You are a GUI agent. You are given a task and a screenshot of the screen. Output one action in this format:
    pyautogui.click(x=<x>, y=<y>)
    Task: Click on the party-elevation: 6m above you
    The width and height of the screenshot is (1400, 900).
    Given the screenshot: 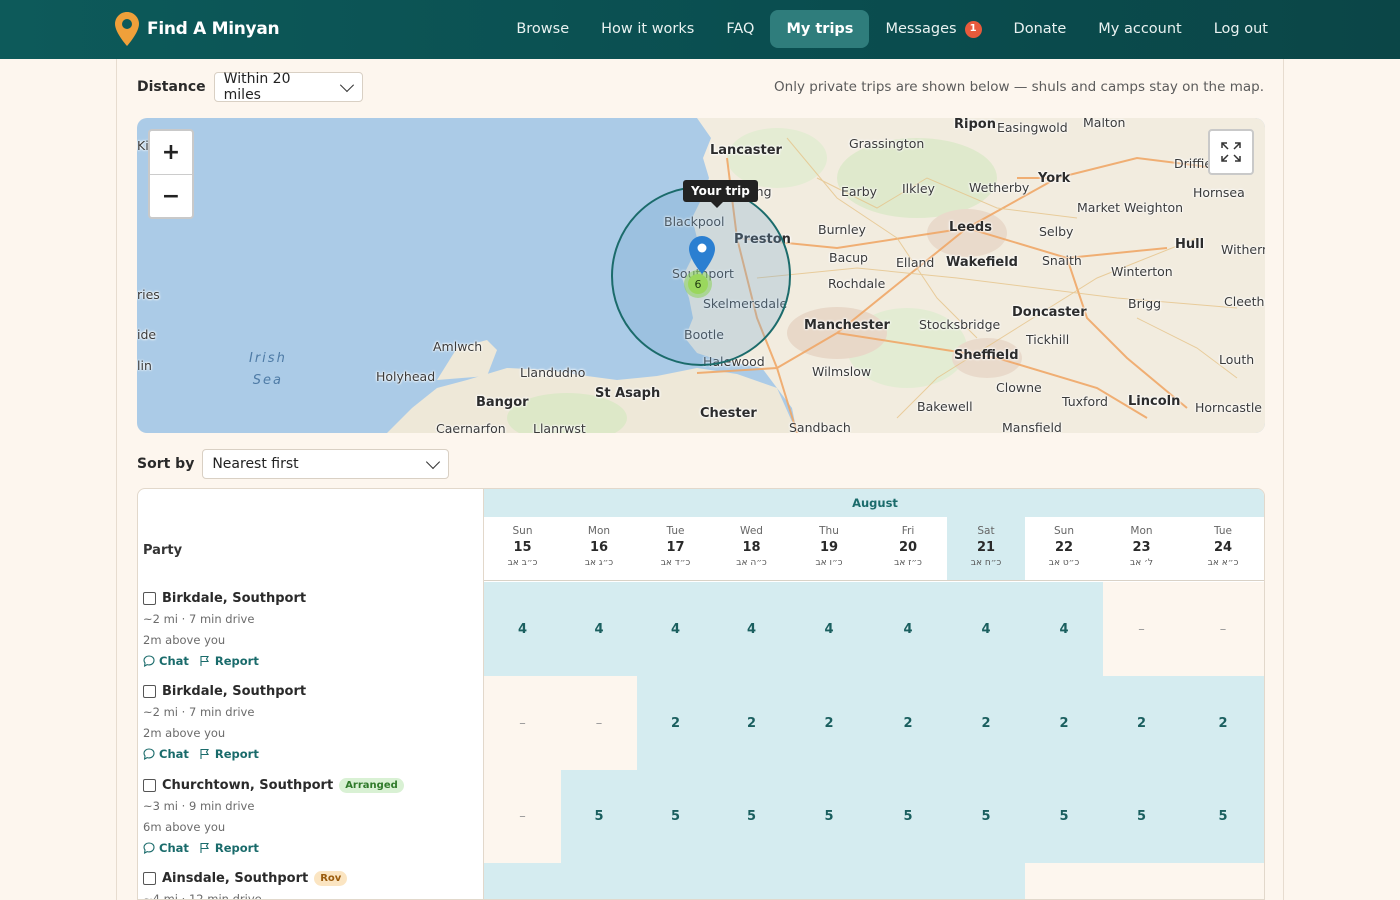 What is the action you would take?
    pyautogui.click(x=184, y=827)
    